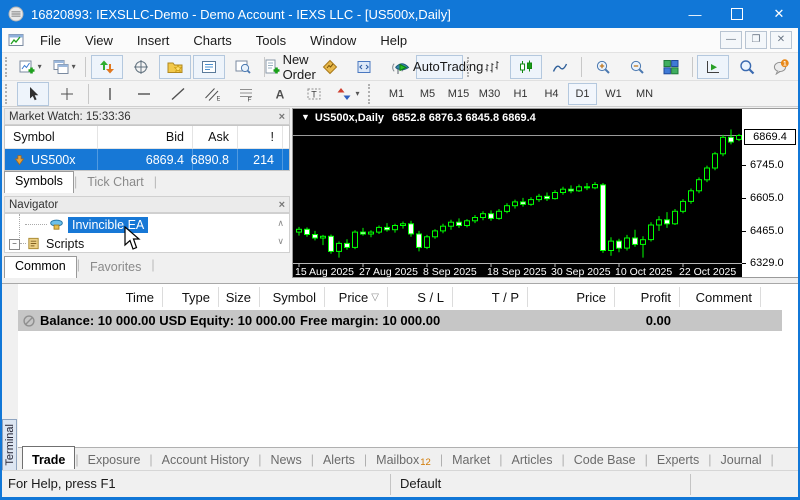 The height and width of the screenshot is (500, 800). What do you see at coordinates (637, 67) in the screenshot?
I see `zoom-out-button` at bounding box center [637, 67].